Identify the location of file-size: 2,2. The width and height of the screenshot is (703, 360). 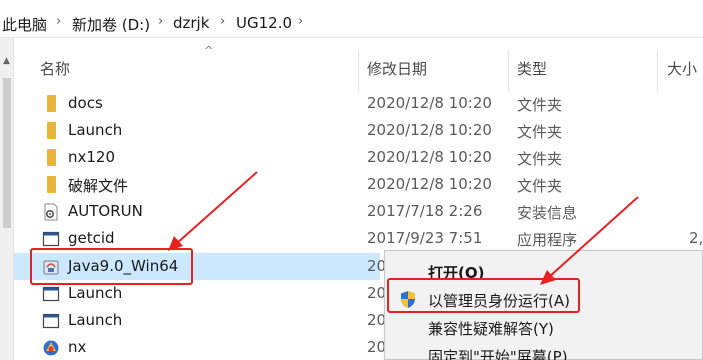
(696, 238).